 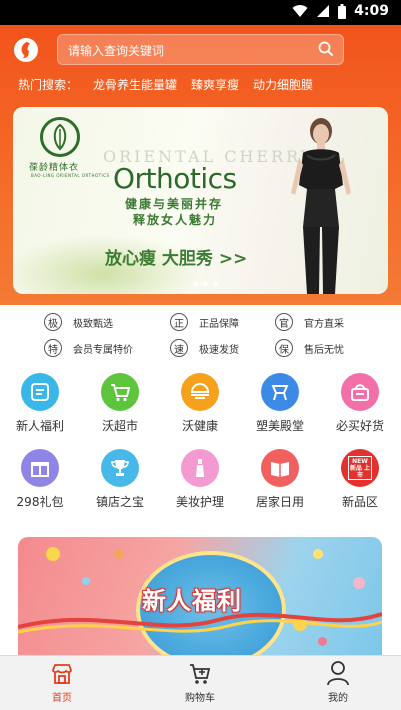 What do you see at coordinates (300, 11) in the screenshot?
I see `wifi-icon` at bounding box center [300, 11].